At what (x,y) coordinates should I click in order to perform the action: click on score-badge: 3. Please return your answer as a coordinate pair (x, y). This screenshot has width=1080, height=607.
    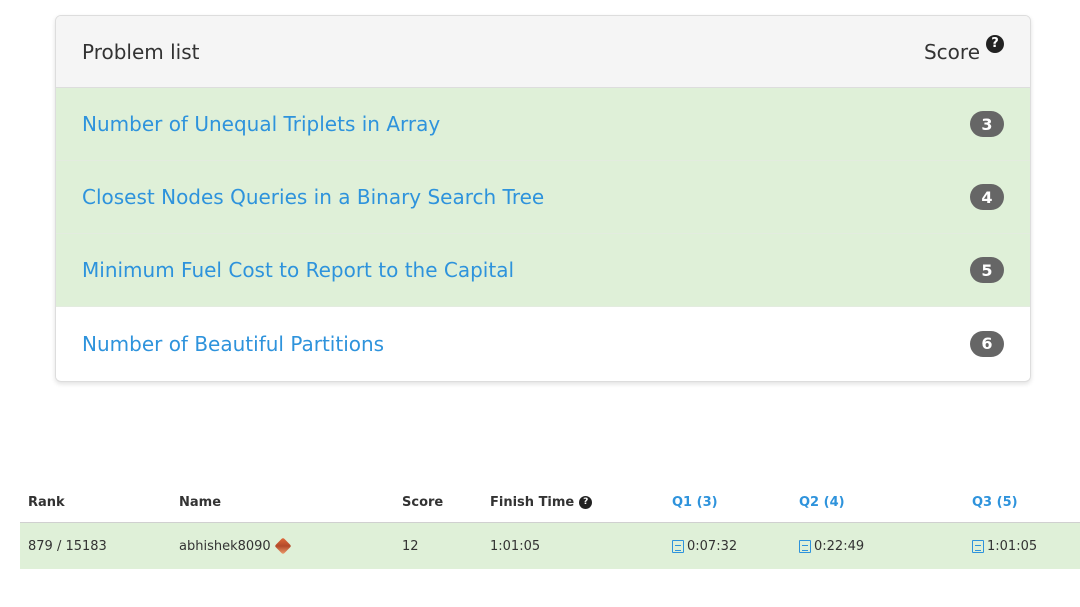
    Looking at the image, I should click on (987, 124).